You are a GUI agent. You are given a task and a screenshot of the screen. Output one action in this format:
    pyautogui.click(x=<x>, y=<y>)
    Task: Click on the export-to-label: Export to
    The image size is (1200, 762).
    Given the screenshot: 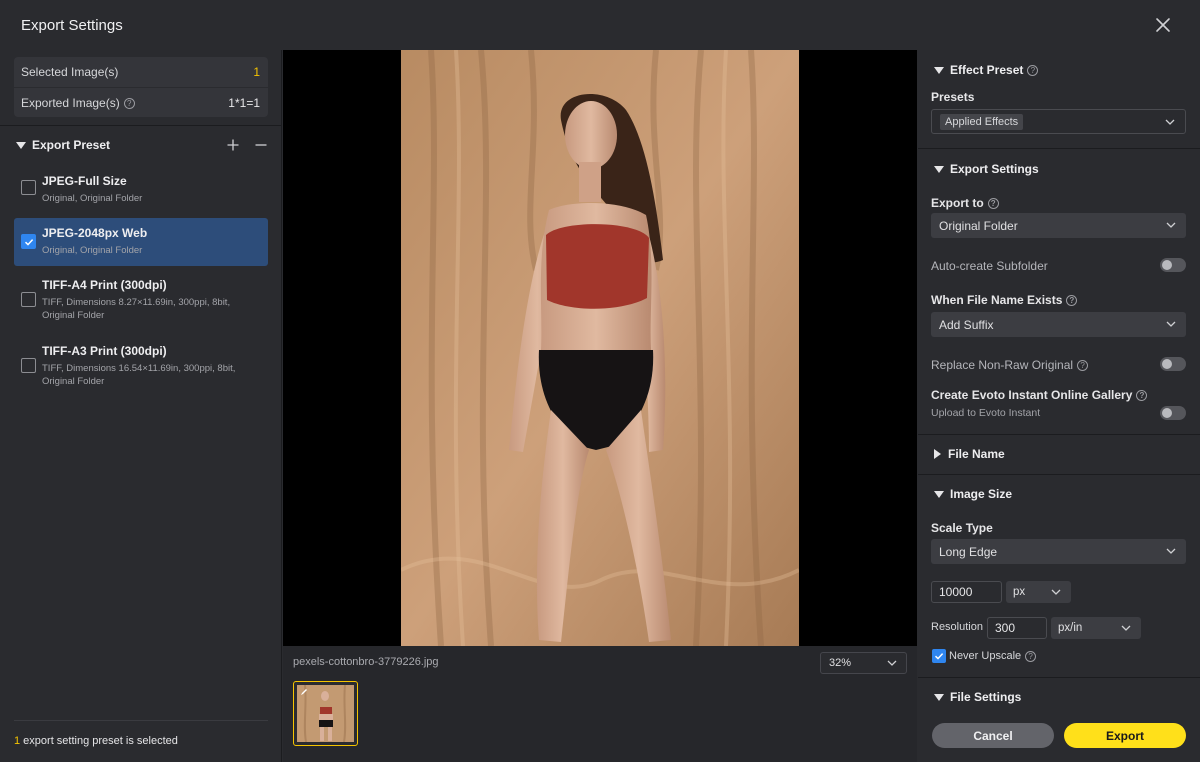 What is the action you would take?
    pyautogui.click(x=957, y=203)
    